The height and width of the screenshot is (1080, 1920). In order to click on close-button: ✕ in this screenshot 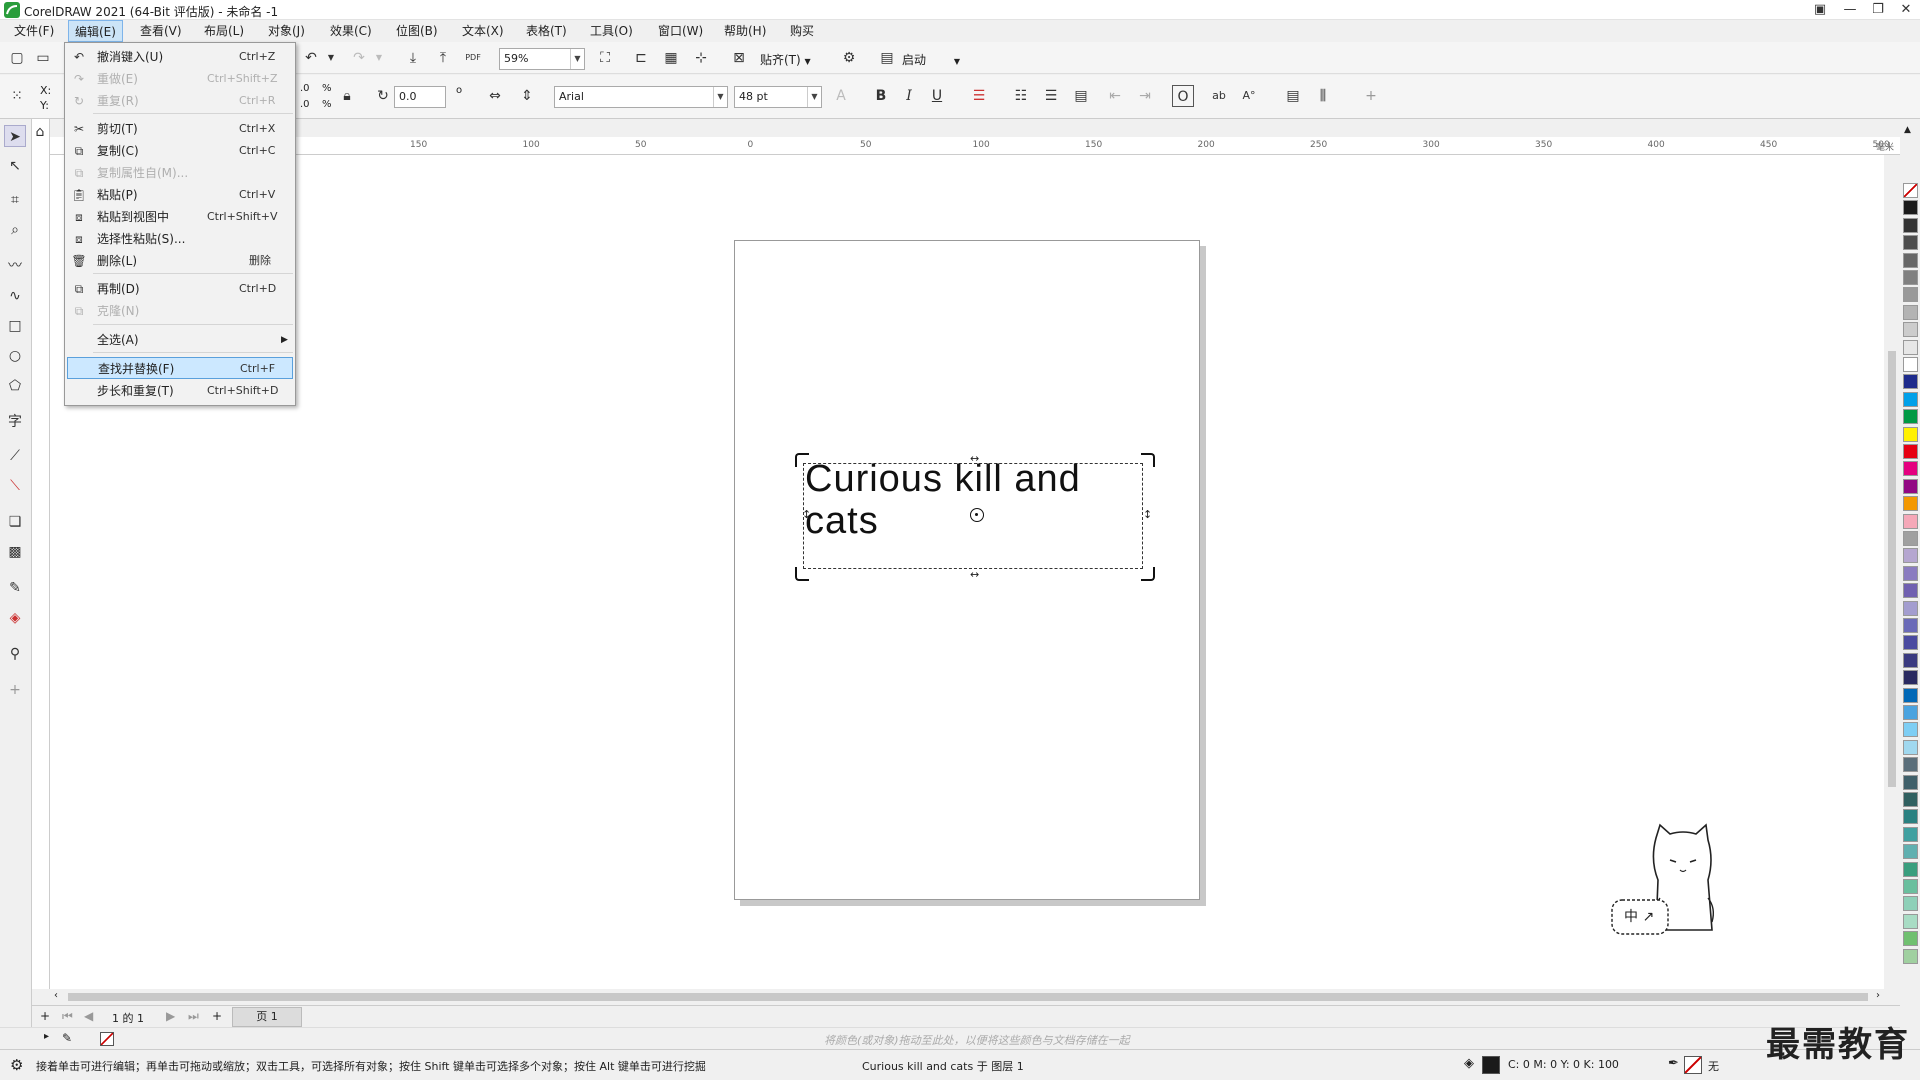, I will do `click(1906, 10)`.